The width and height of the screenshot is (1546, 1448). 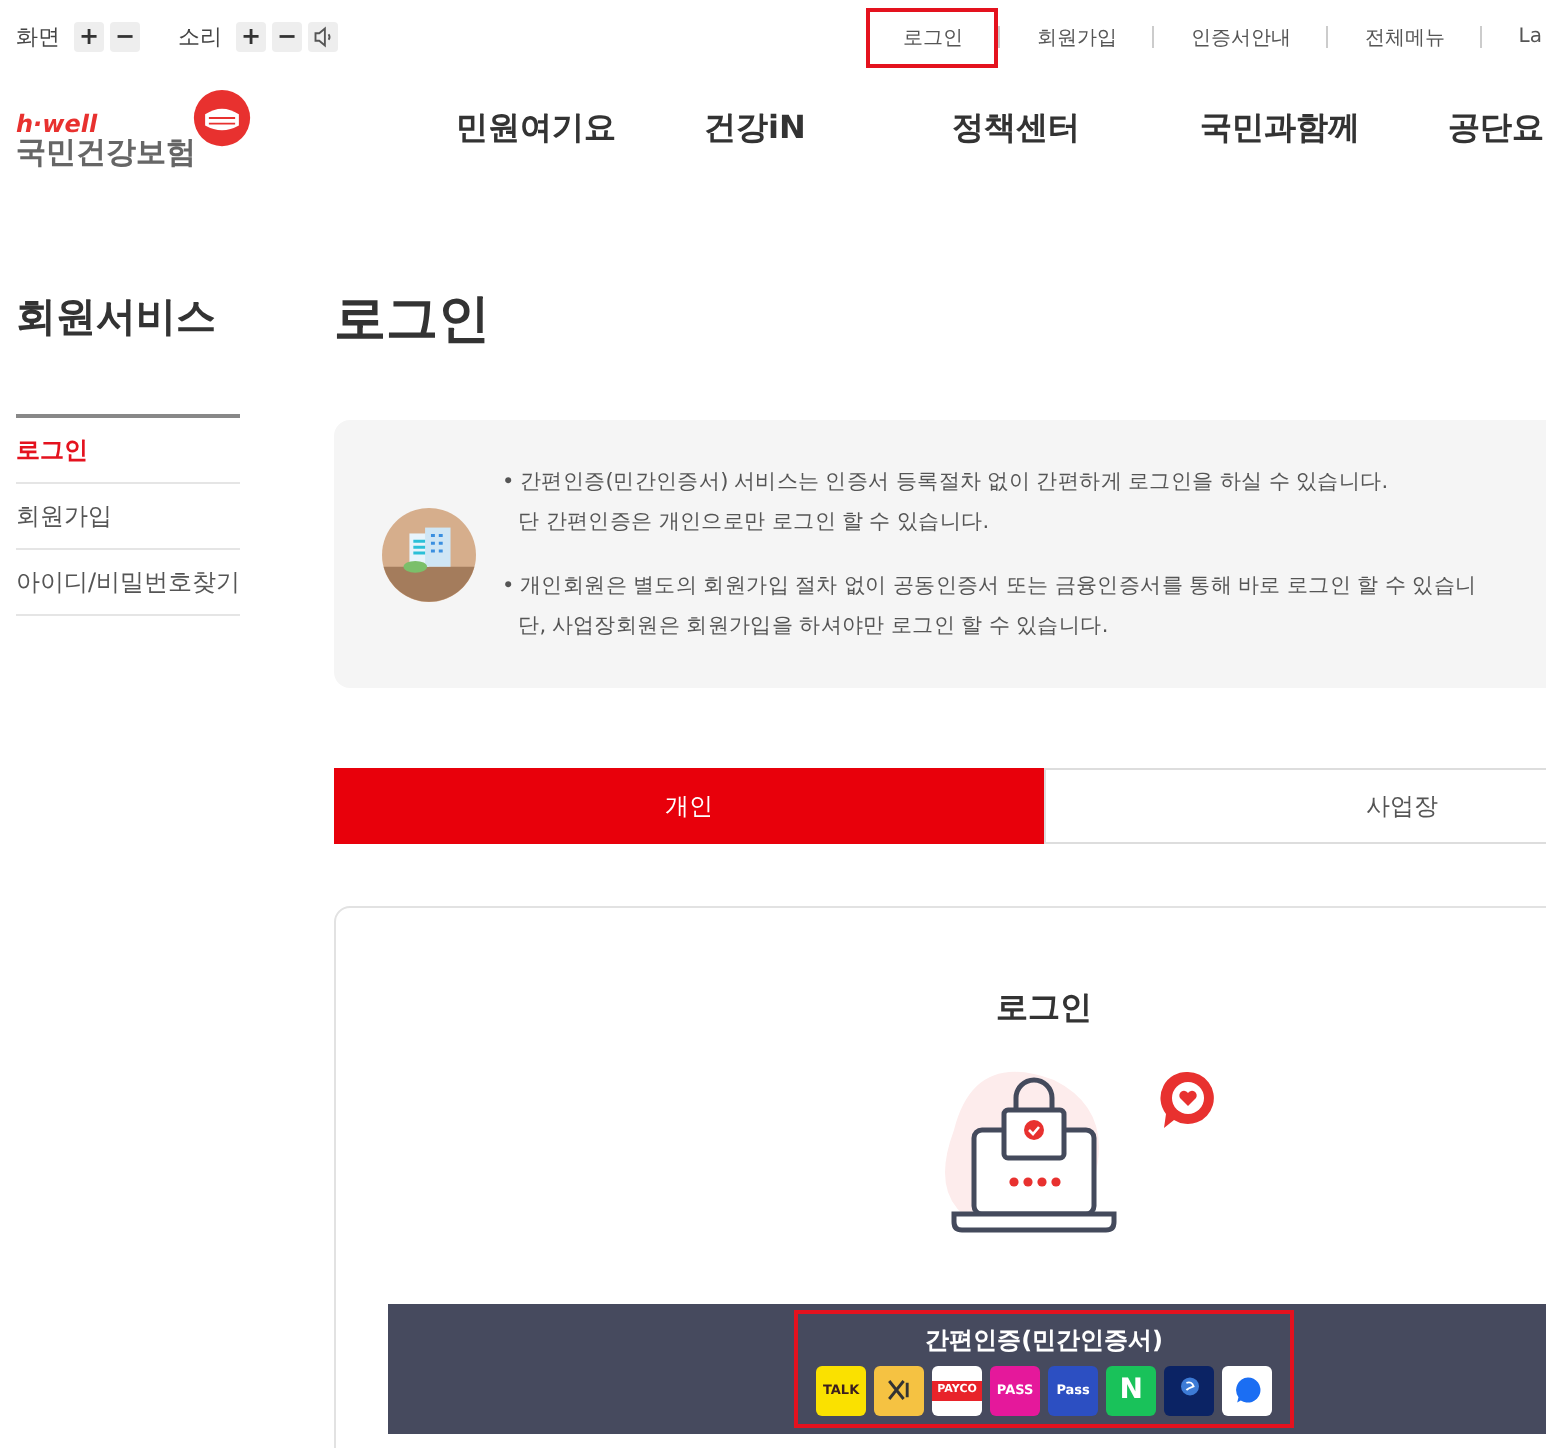 What do you see at coordinates (117, 317) in the screenshot?
I see `sidebar-title: 회원서비스` at bounding box center [117, 317].